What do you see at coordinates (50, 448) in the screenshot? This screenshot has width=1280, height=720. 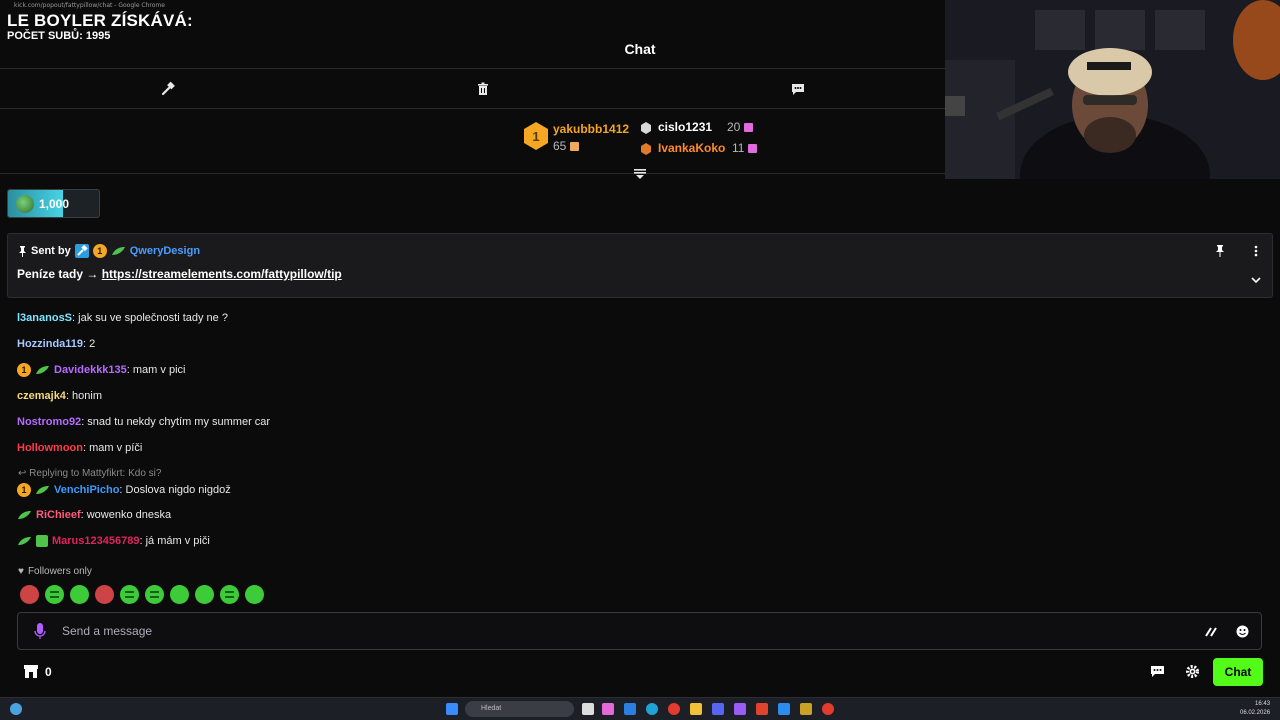 I see `chat-username: Hollowmoon` at bounding box center [50, 448].